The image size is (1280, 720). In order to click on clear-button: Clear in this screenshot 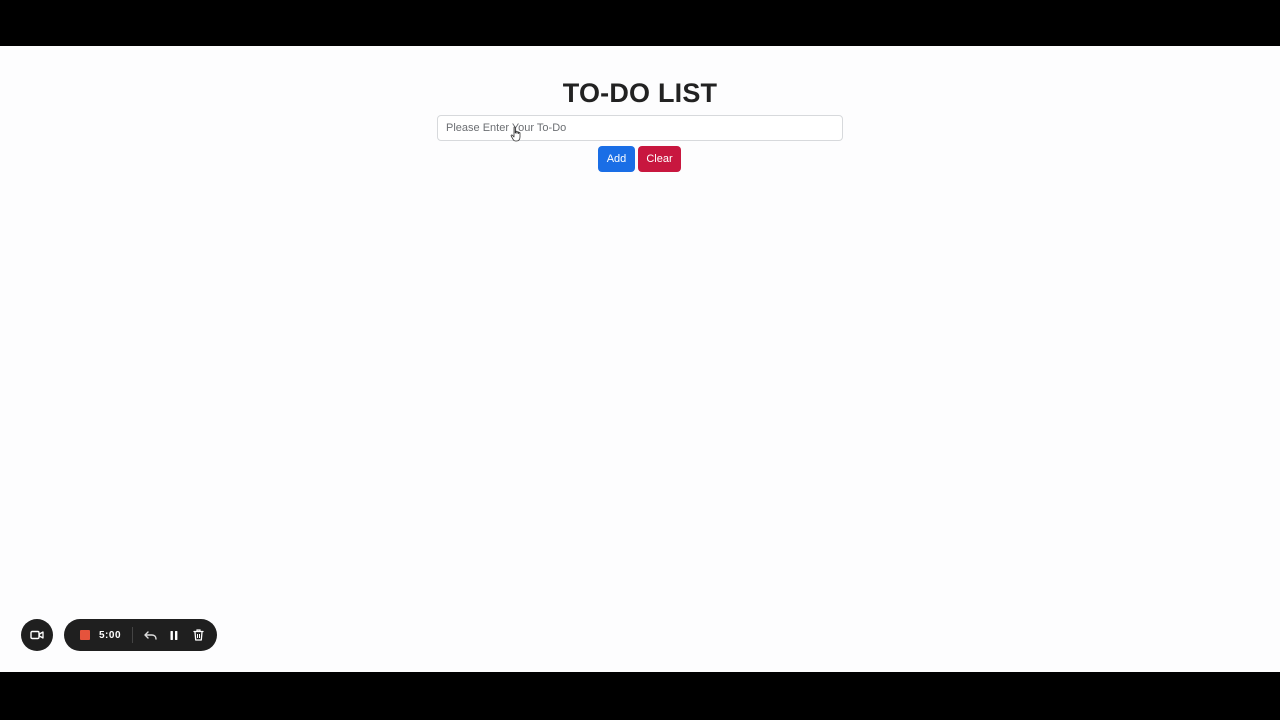, I will do `click(659, 159)`.